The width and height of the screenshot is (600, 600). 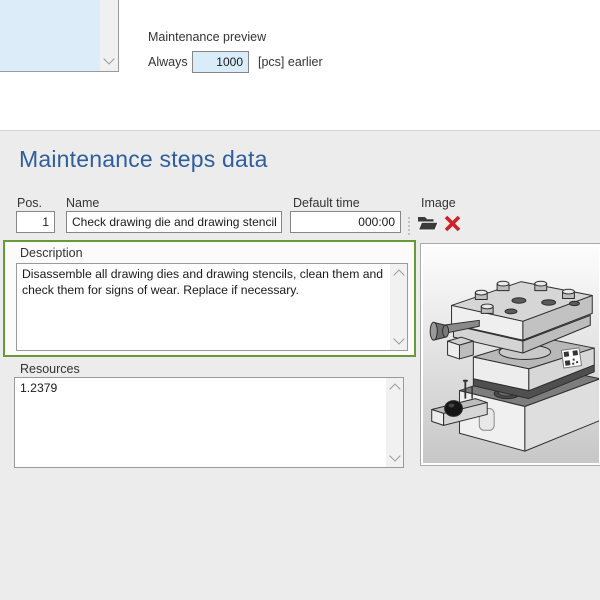 What do you see at coordinates (30, 203) in the screenshot?
I see `pos-label: Pos.` at bounding box center [30, 203].